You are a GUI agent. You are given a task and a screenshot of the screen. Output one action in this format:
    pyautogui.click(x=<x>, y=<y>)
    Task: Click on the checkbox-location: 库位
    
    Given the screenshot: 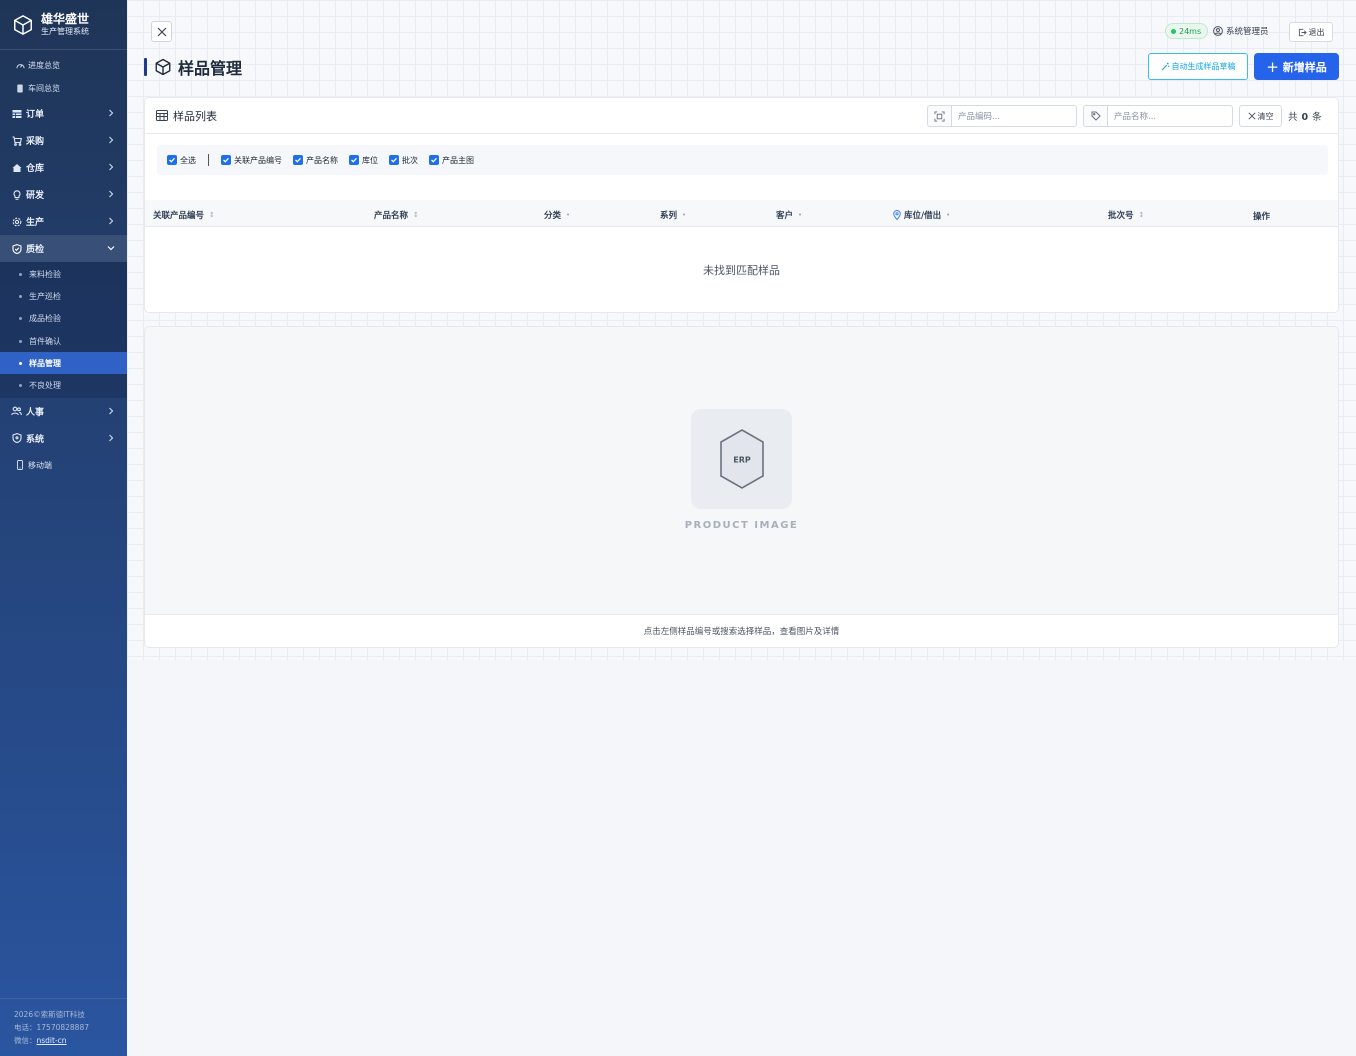 What is the action you would take?
    pyautogui.click(x=363, y=160)
    